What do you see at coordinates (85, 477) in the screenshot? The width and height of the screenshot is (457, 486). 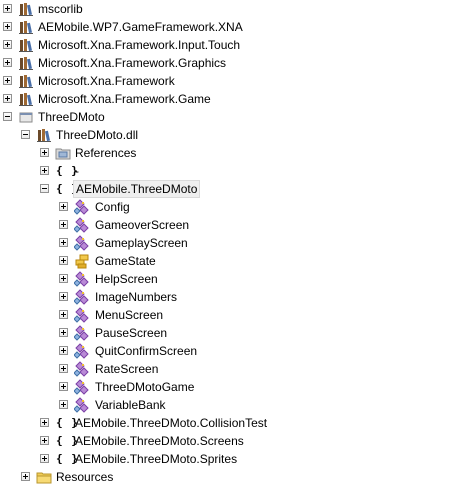 I see `tree-node-label: Resources` at bounding box center [85, 477].